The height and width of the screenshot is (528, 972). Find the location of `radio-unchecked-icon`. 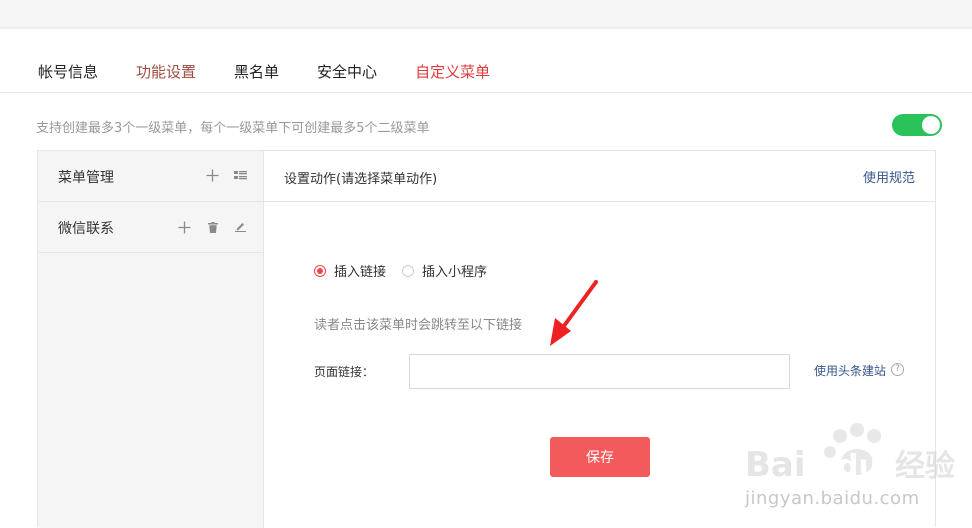

radio-unchecked-icon is located at coordinates (408, 270).